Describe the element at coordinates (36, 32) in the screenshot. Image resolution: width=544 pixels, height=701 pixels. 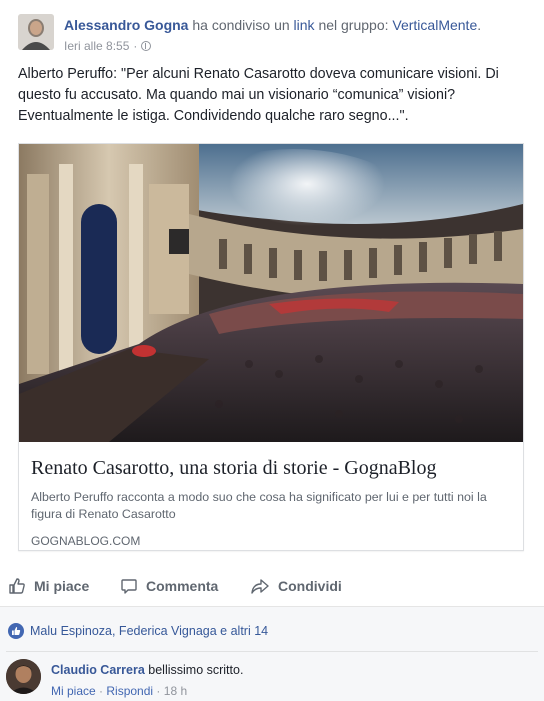
I see `author-avatar` at that location.